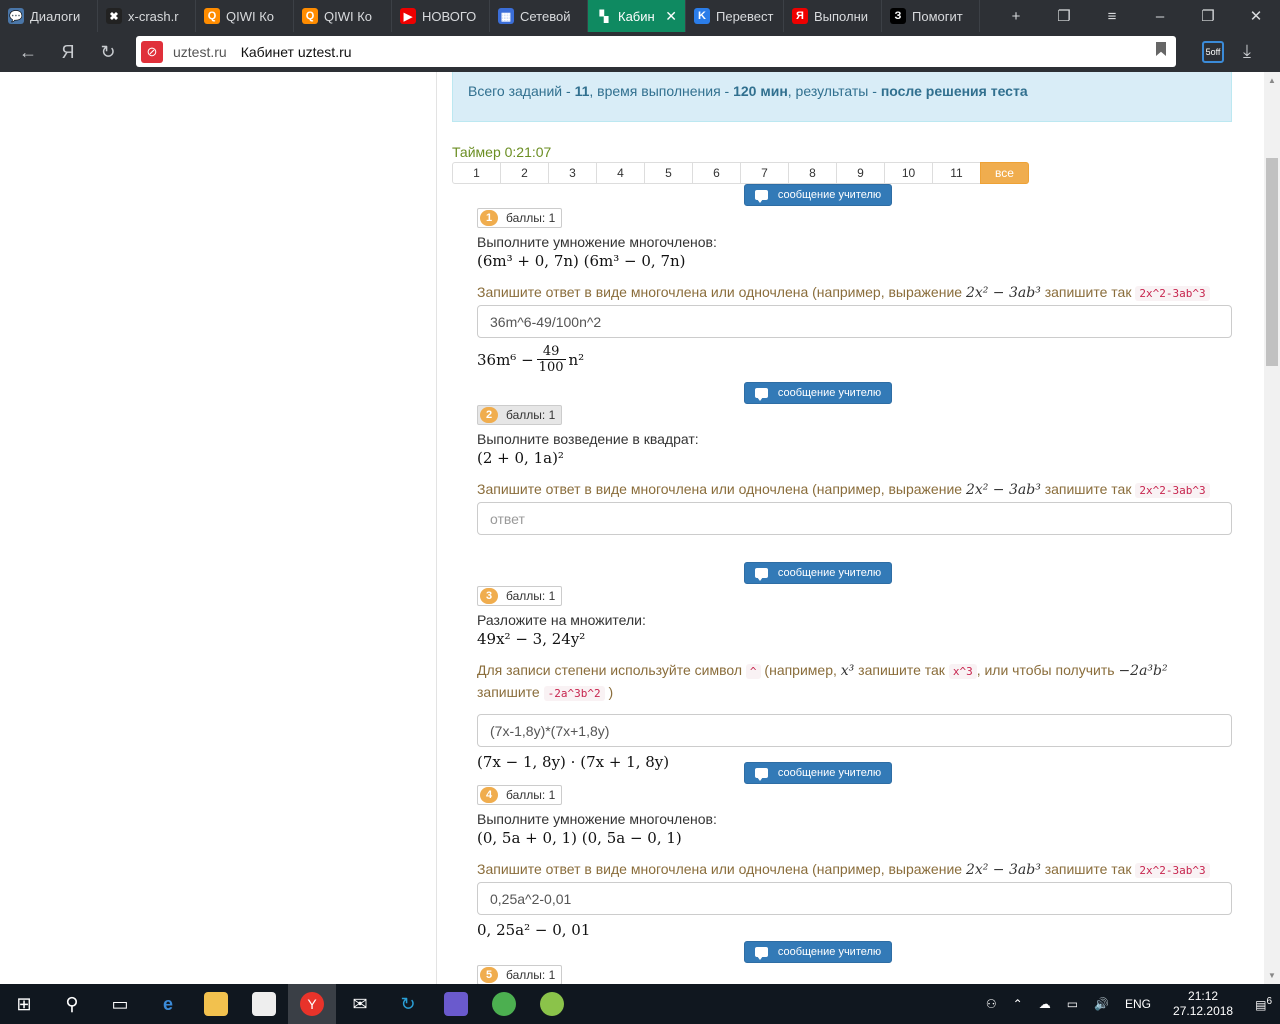 The height and width of the screenshot is (1024, 1280). Describe the element at coordinates (147, 16) in the screenshot. I see `browser-tab: ✖ x-crash.r` at that location.